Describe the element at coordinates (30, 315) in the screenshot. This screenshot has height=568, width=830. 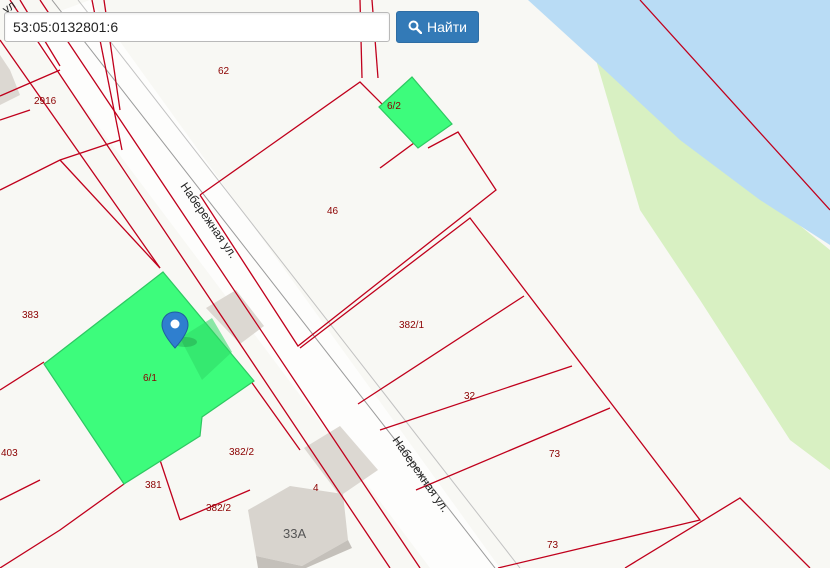
I see `plot-label: 383` at that location.